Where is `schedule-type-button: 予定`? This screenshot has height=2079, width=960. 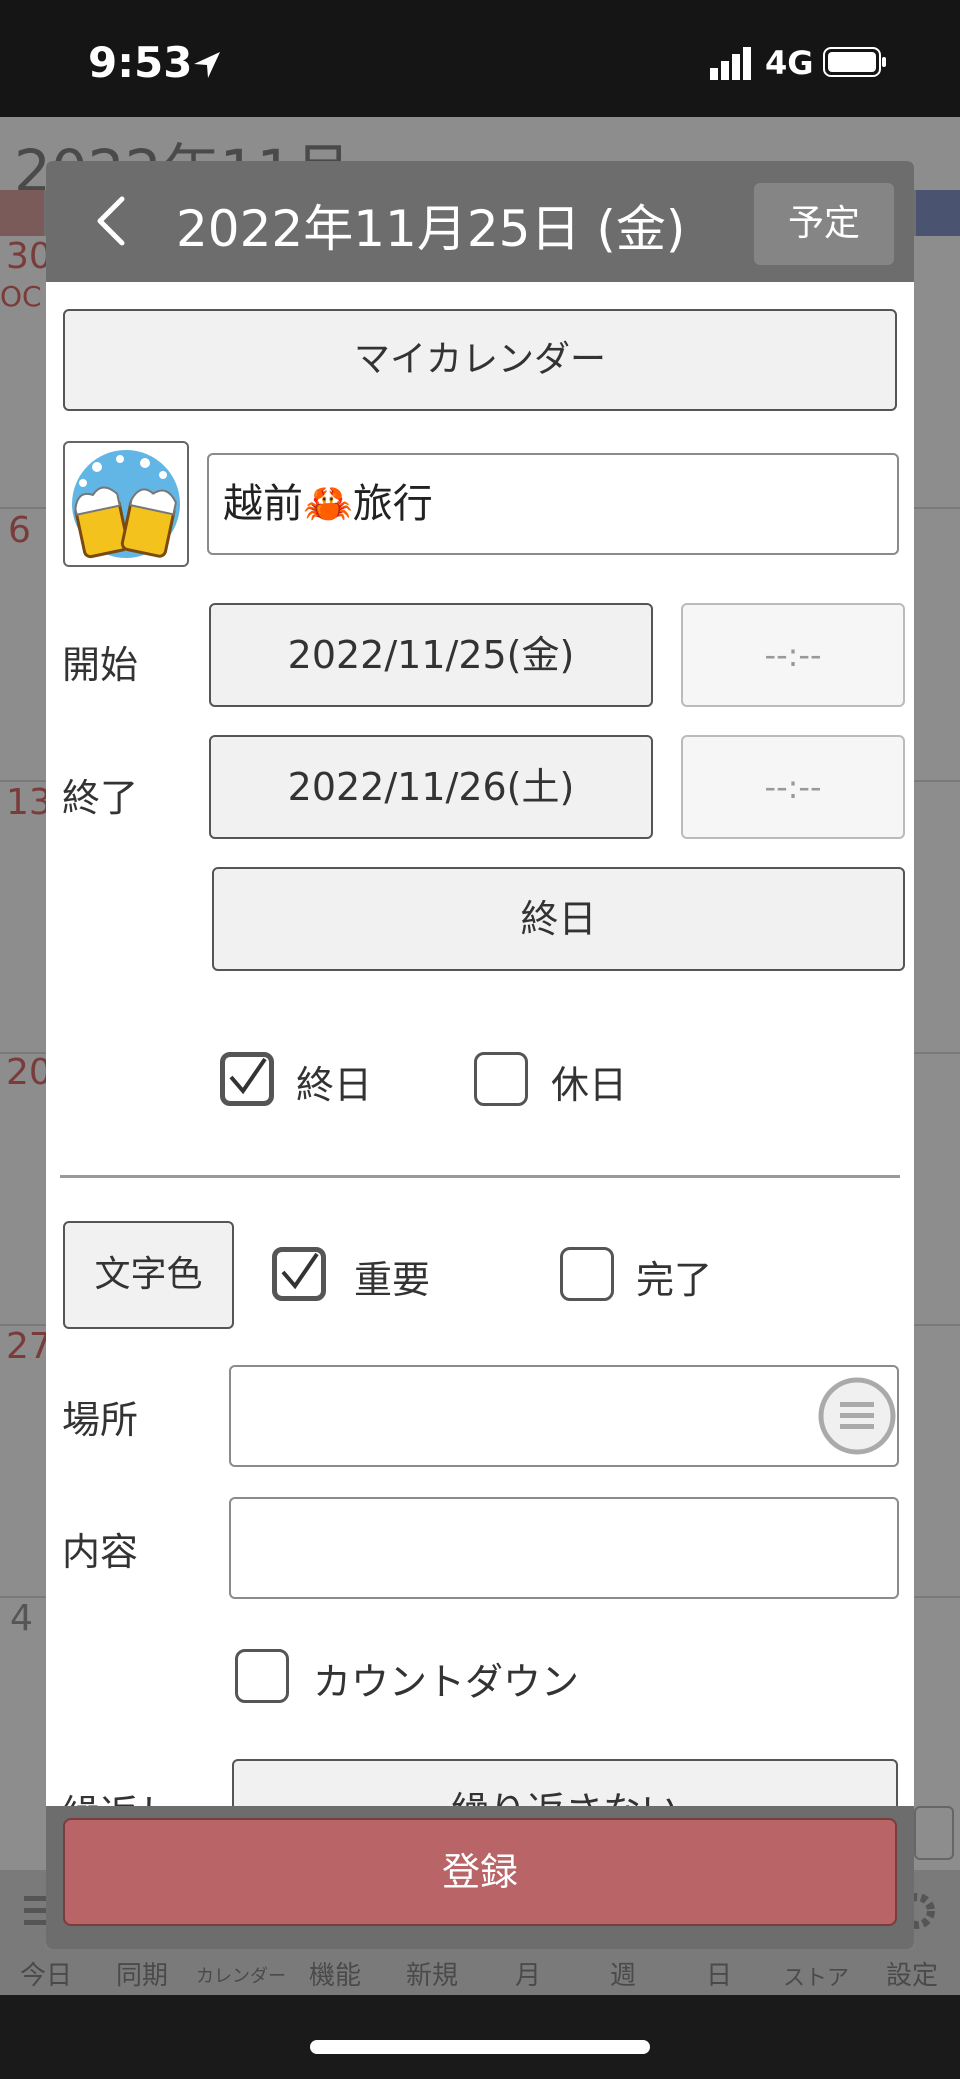 schedule-type-button: 予定 is located at coordinates (824, 224).